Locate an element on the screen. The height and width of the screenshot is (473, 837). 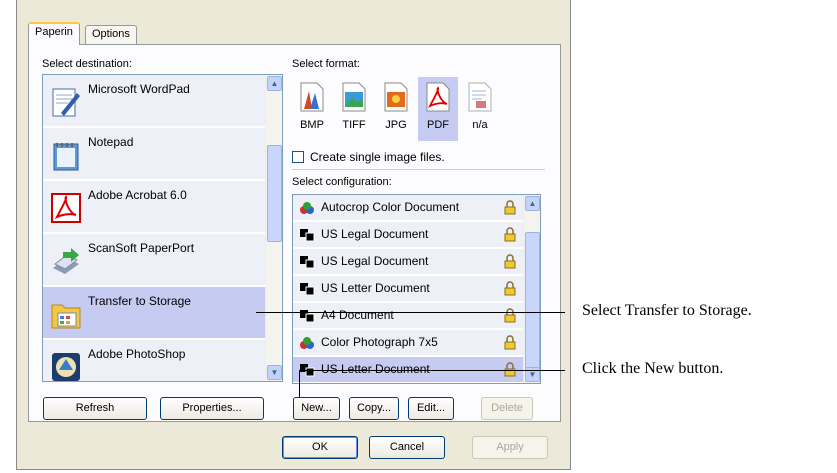
destination-label-text: ScanSoft PaperPort is located at coordinates (141, 248).